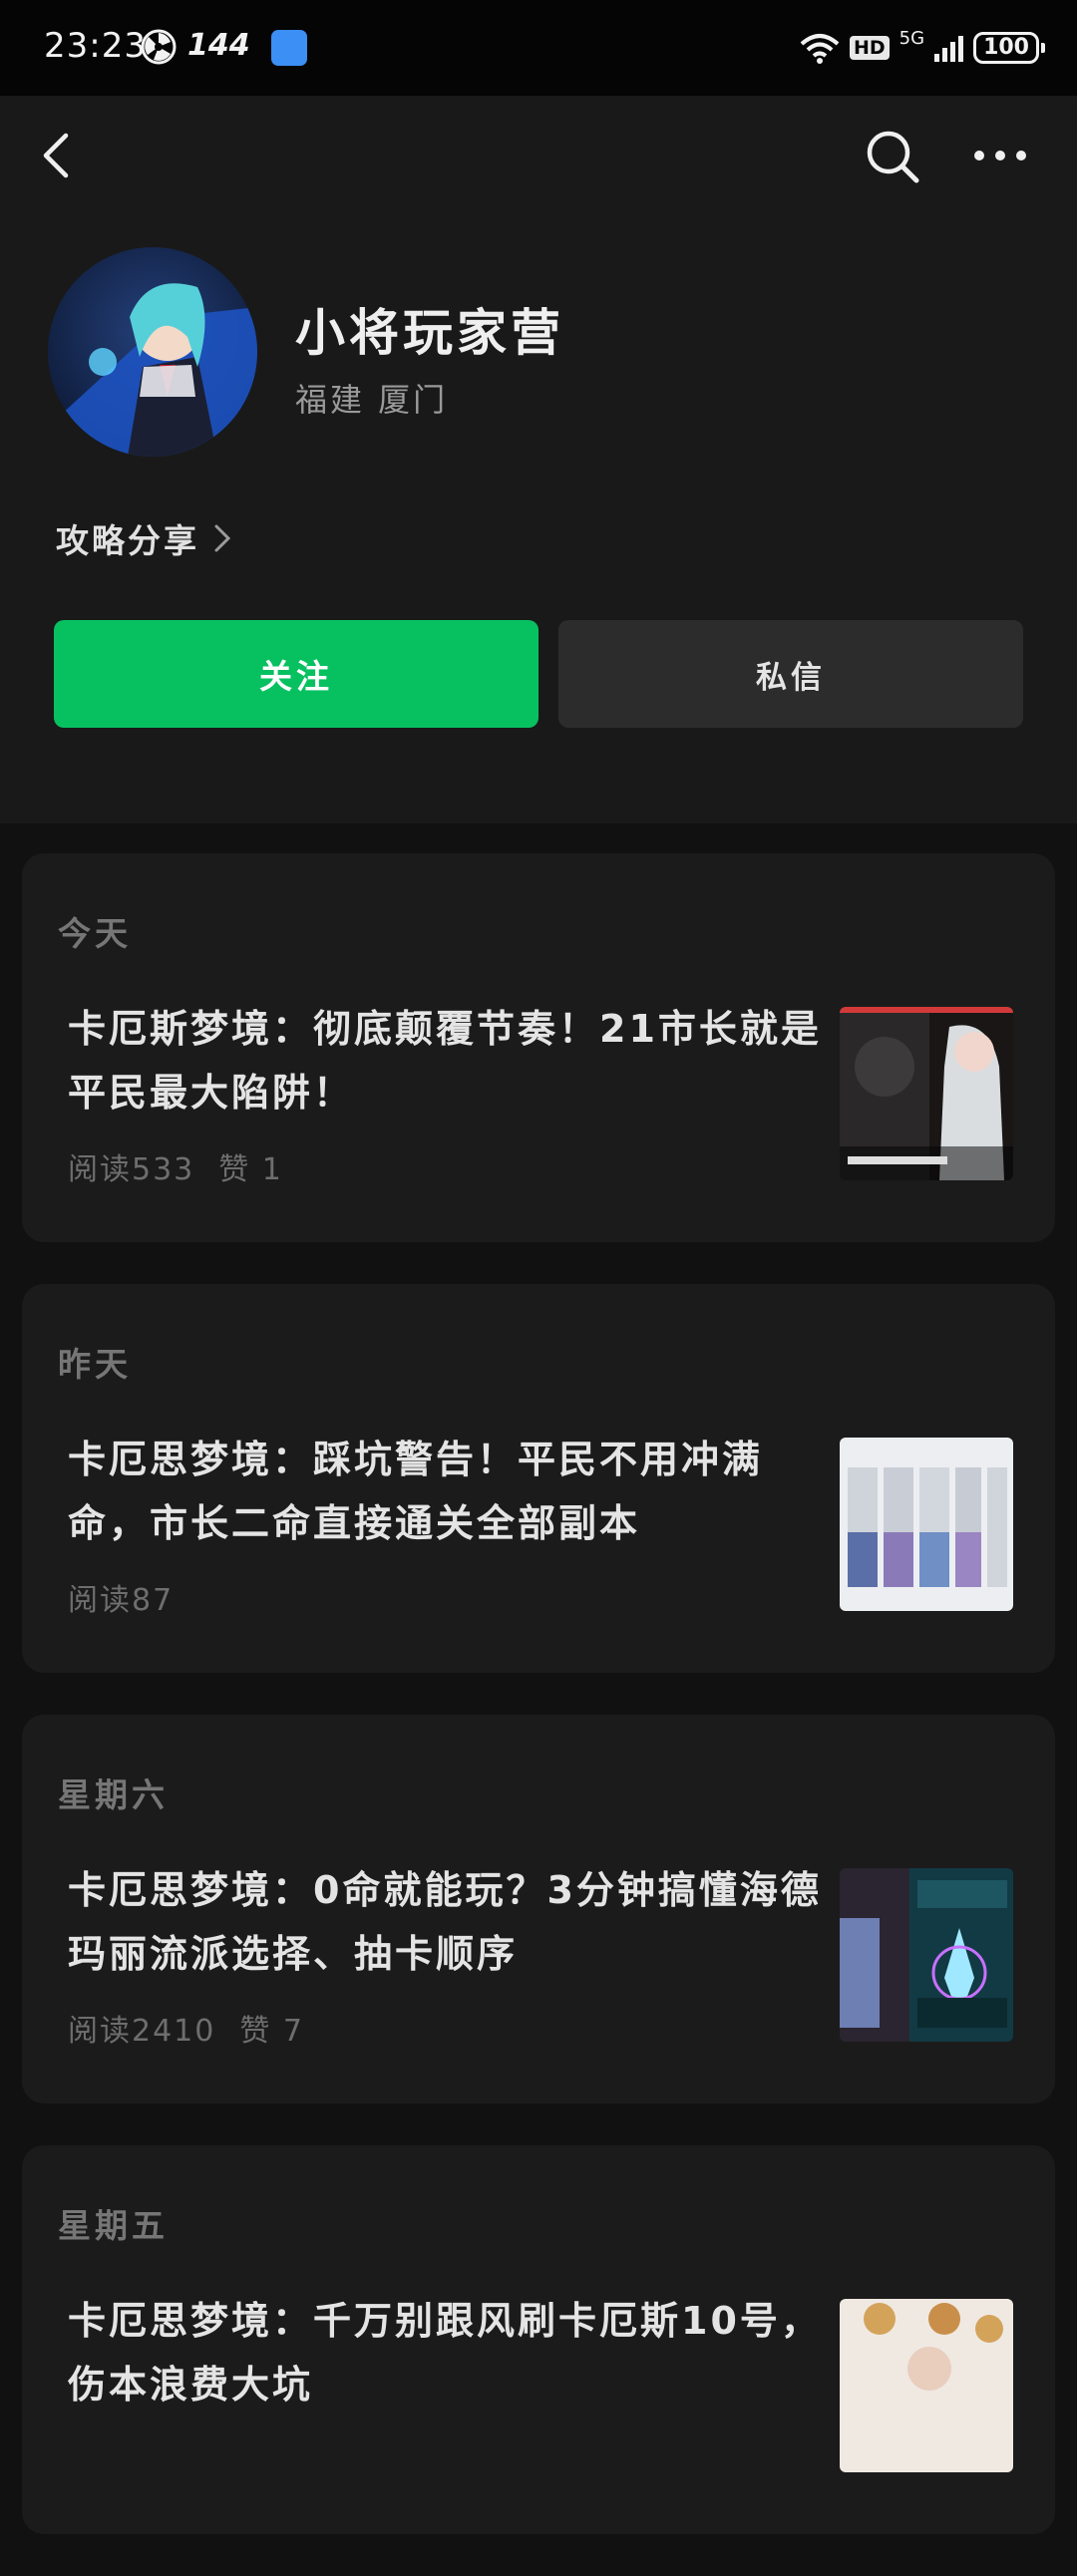 This screenshot has height=2576, width=1077. What do you see at coordinates (121, 1600) in the screenshot?
I see `article-reads: 阅读87` at bounding box center [121, 1600].